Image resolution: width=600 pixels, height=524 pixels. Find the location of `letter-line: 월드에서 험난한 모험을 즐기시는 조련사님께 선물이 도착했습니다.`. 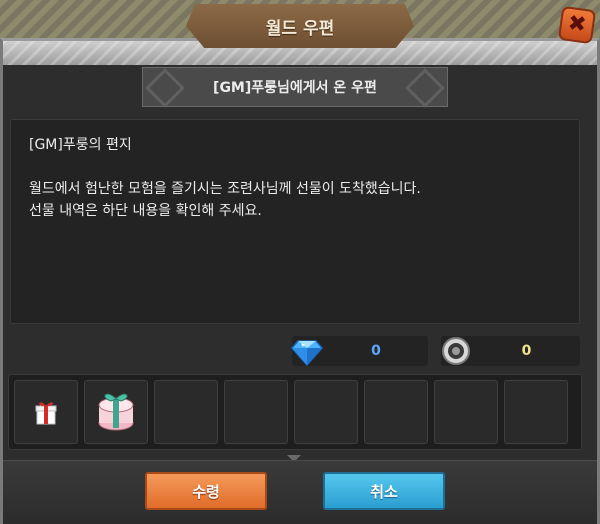

letter-line: 월드에서 험난한 모험을 즐기시는 조련사님께 선물이 도착했습니다. is located at coordinates (225, 189).